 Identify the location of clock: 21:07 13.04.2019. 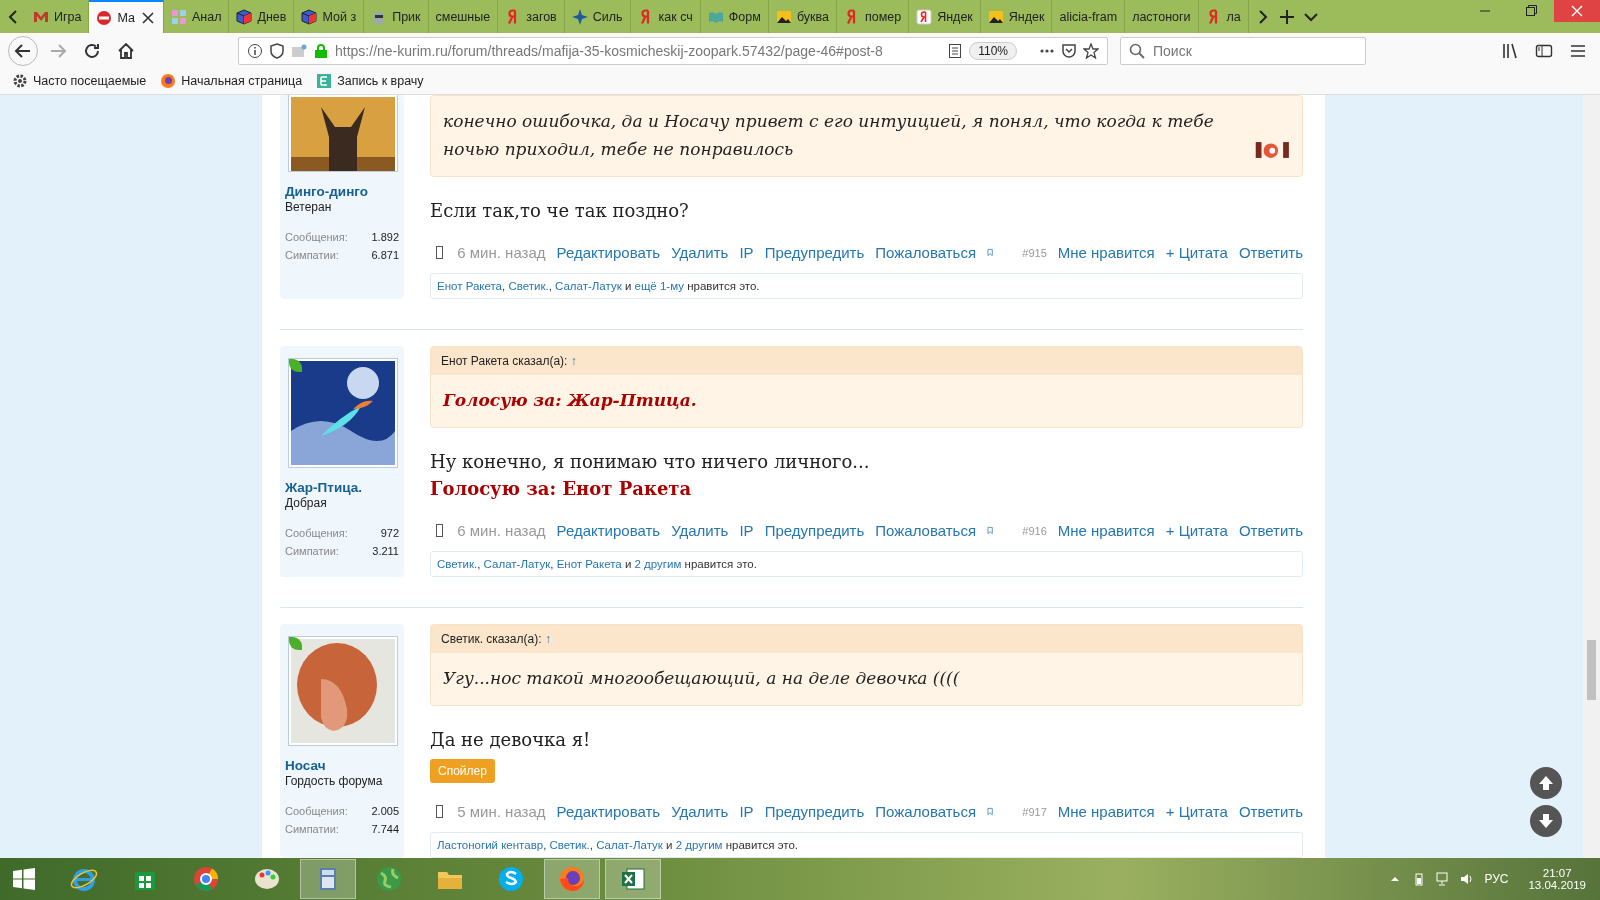
(1557, 879).